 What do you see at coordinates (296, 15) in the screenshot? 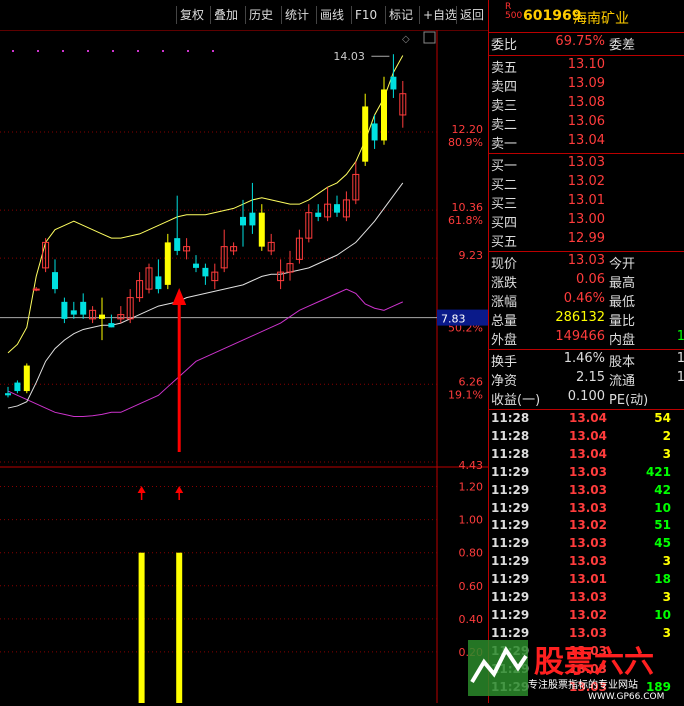
I see `toolbar-button-3: 统计` at bounding box center [296, 15].